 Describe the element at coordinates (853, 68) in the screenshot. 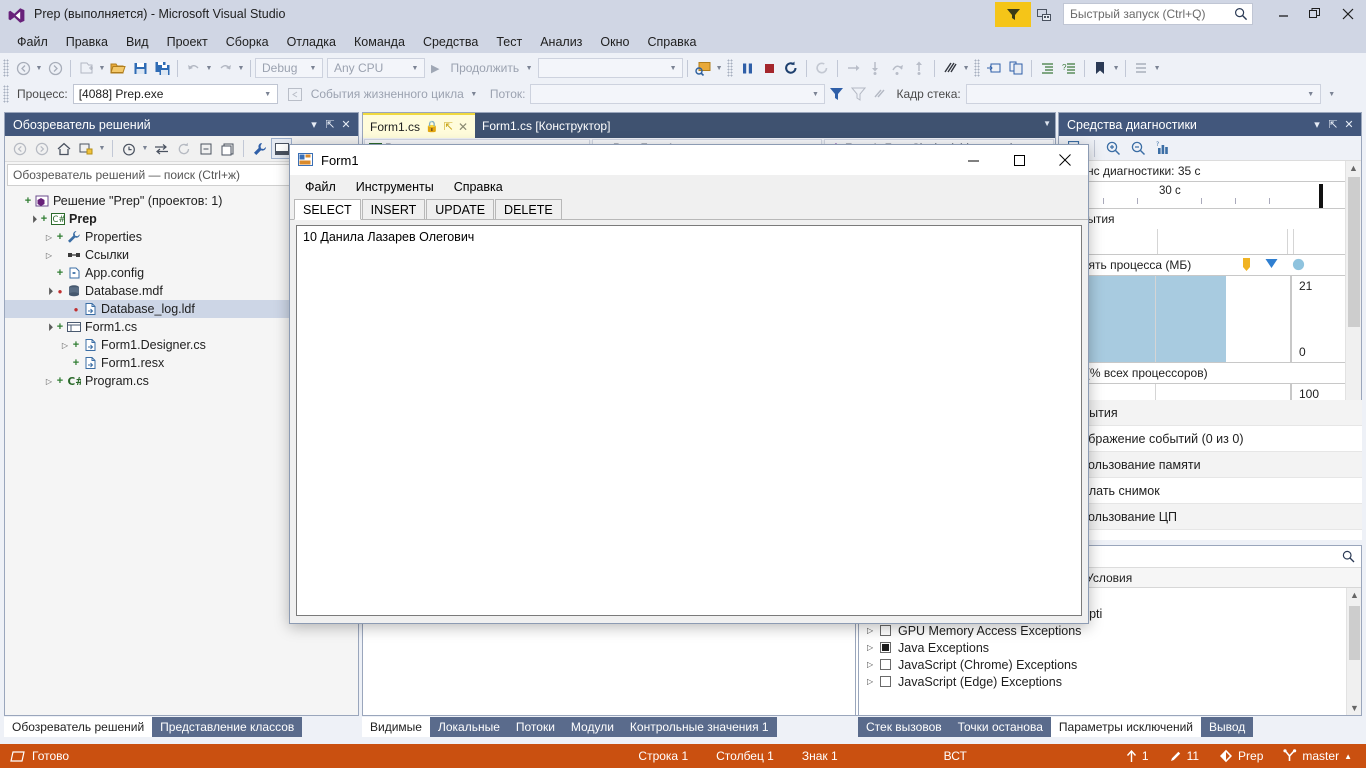

I see `show-next-statement-icon` at that location.